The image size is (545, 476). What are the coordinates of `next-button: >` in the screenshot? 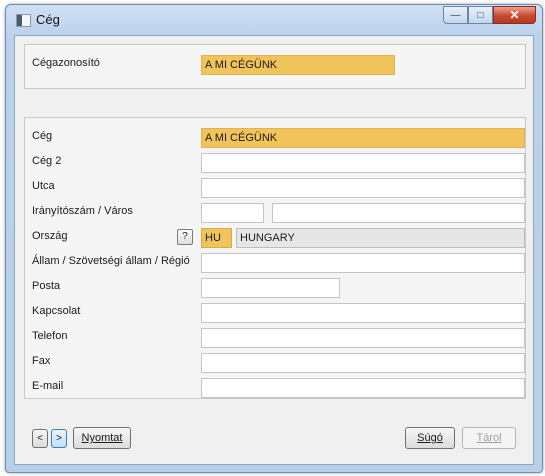 It's located at (59, 438).